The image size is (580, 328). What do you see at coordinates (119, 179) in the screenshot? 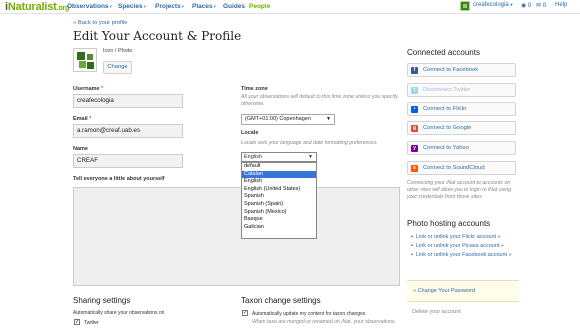
I see `bio-label: Tell everyone a little about yourself` at bounding box center [119, 179].